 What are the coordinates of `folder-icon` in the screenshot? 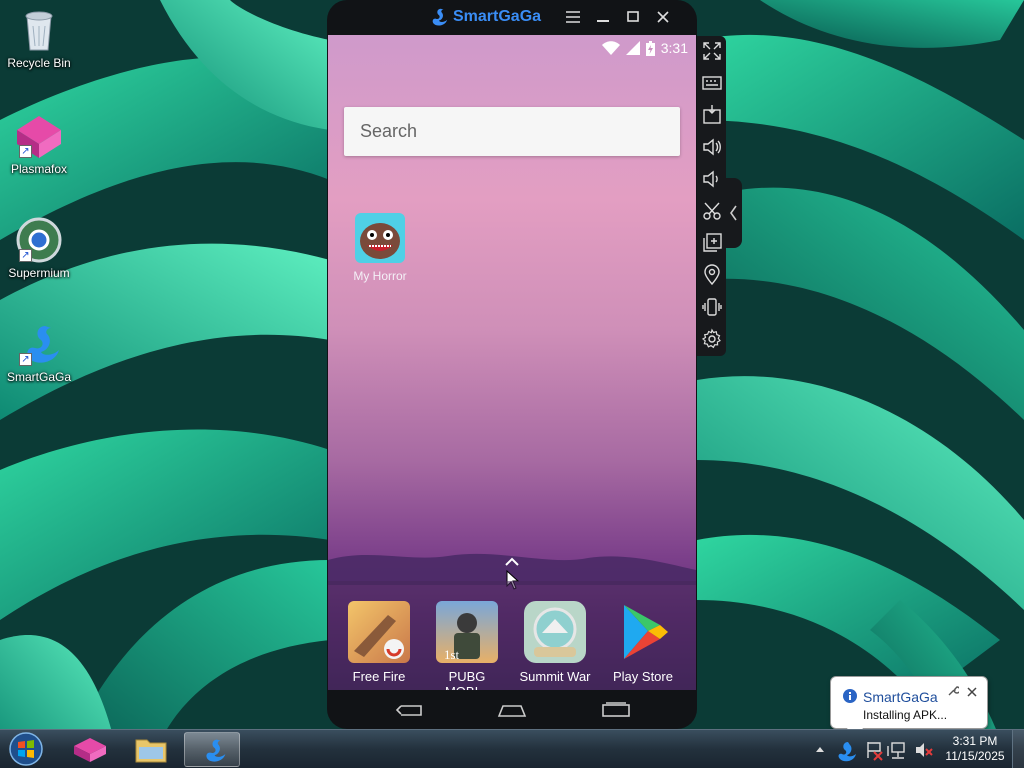 It's located at (151, 751).